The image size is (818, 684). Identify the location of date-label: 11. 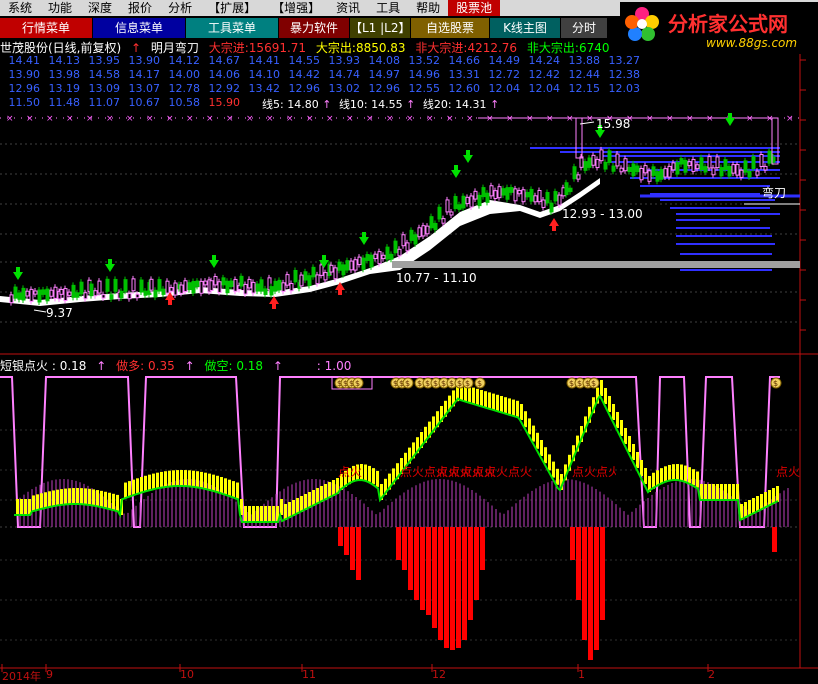
(309, 674).